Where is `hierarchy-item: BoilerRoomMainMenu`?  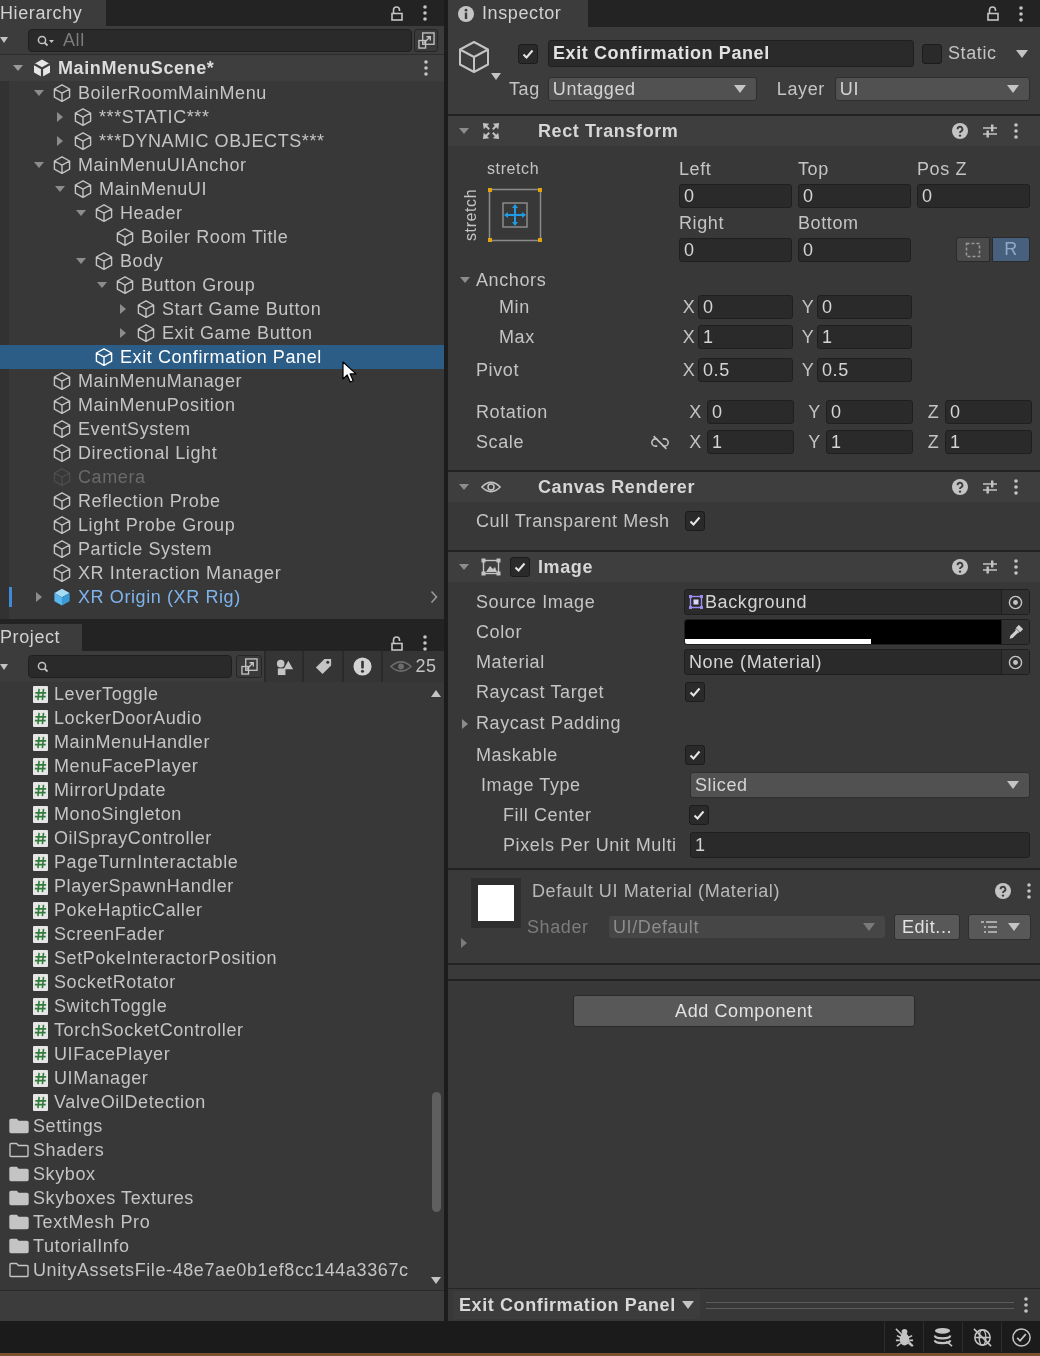 hierarchy-item: BoilerRoomMainMenu is located at coordinates (222, 93).